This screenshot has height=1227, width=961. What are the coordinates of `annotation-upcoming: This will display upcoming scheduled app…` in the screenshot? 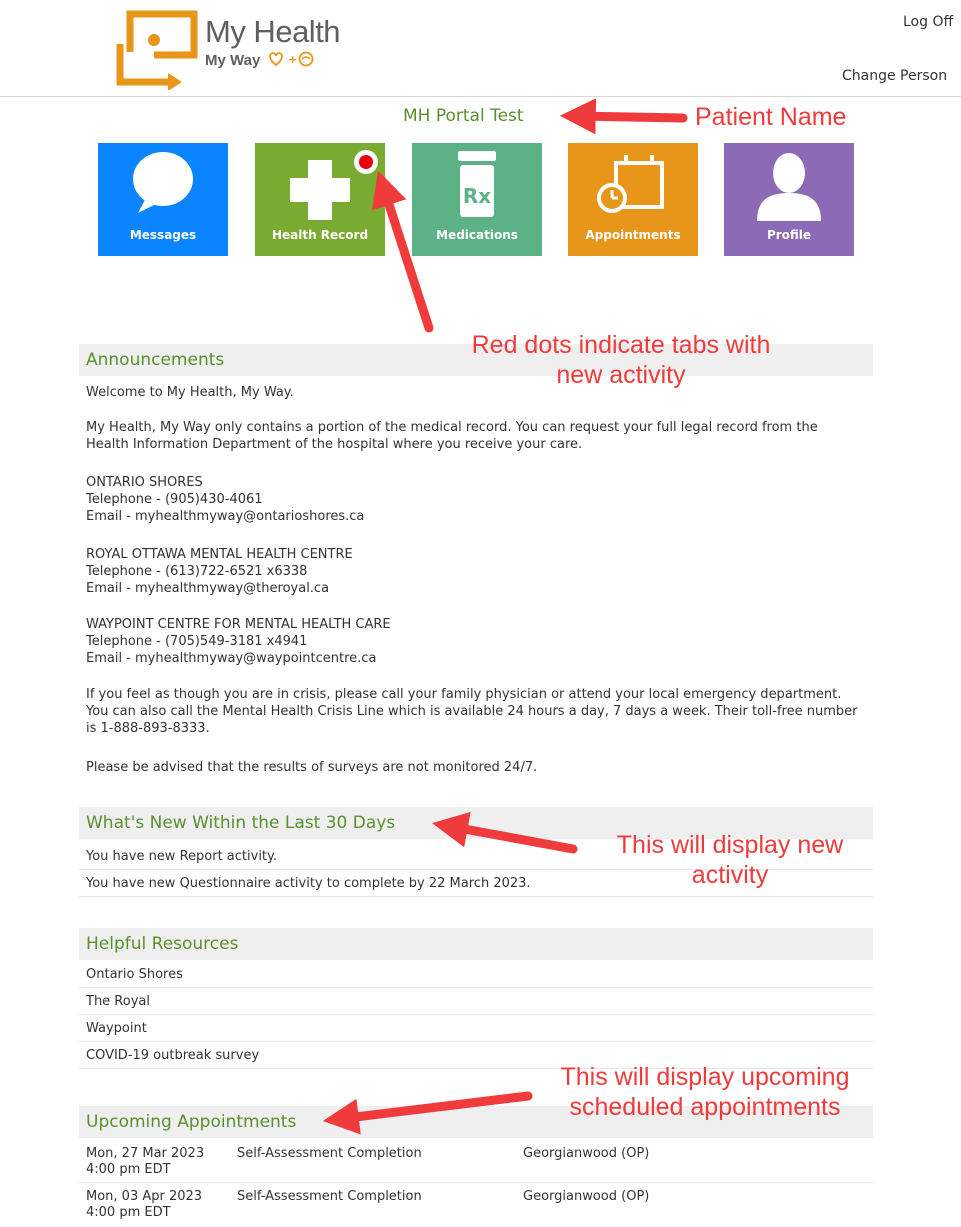 It's located at (705, 1092).